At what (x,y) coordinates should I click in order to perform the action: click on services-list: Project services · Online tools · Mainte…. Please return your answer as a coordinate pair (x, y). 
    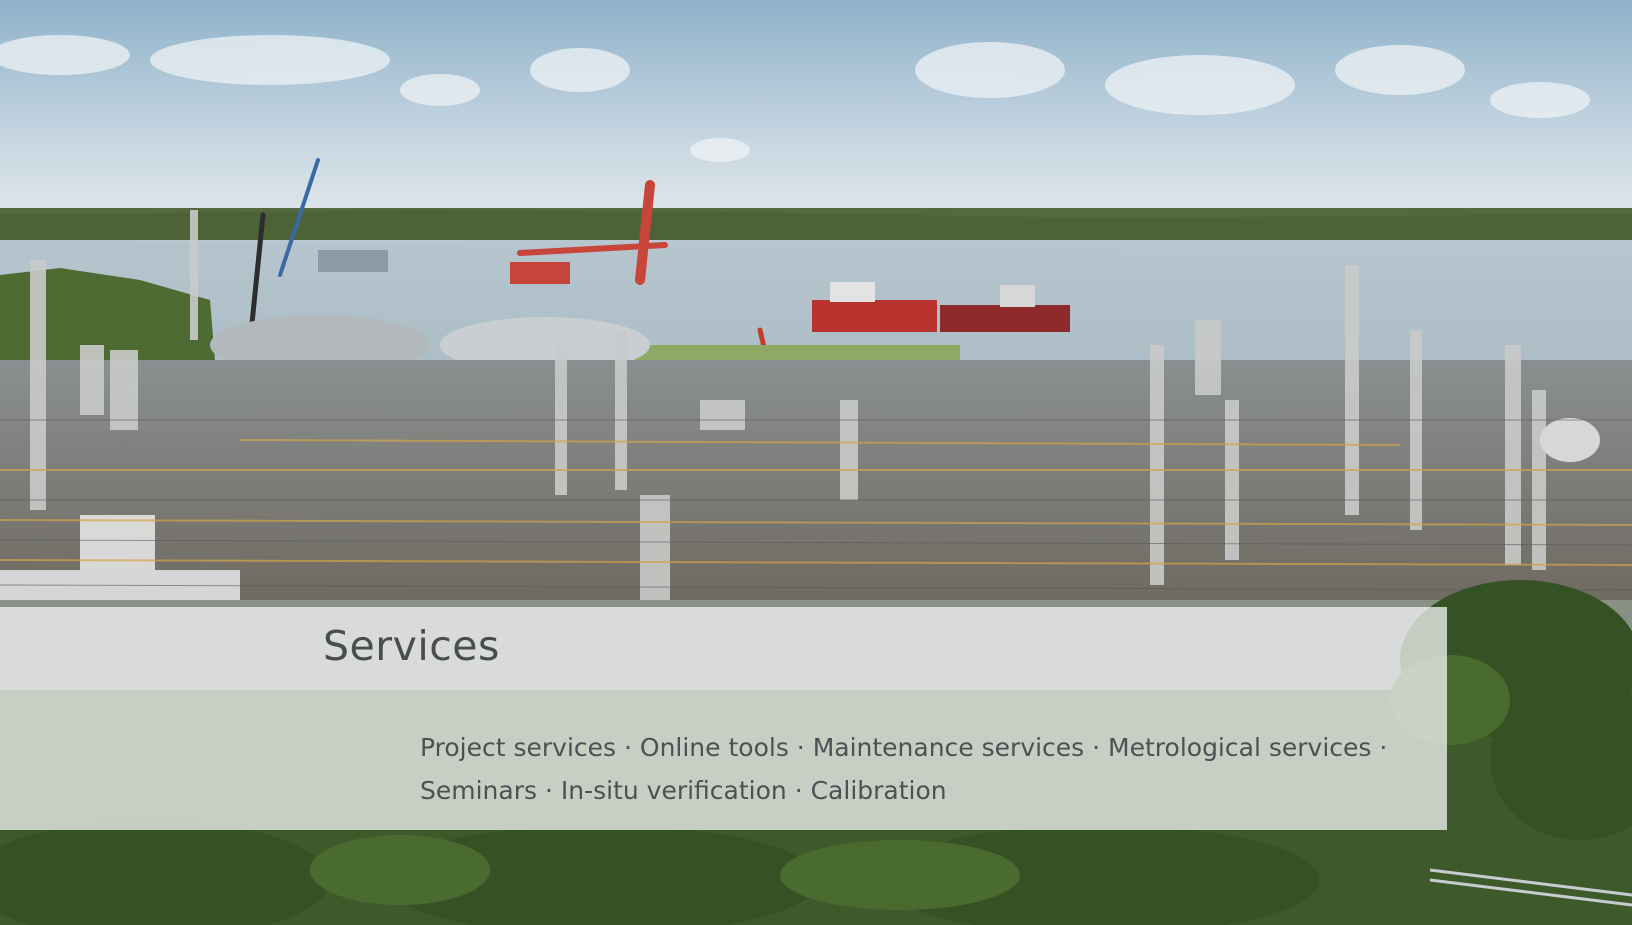
    Looking at the image, I should click on (925, 769).